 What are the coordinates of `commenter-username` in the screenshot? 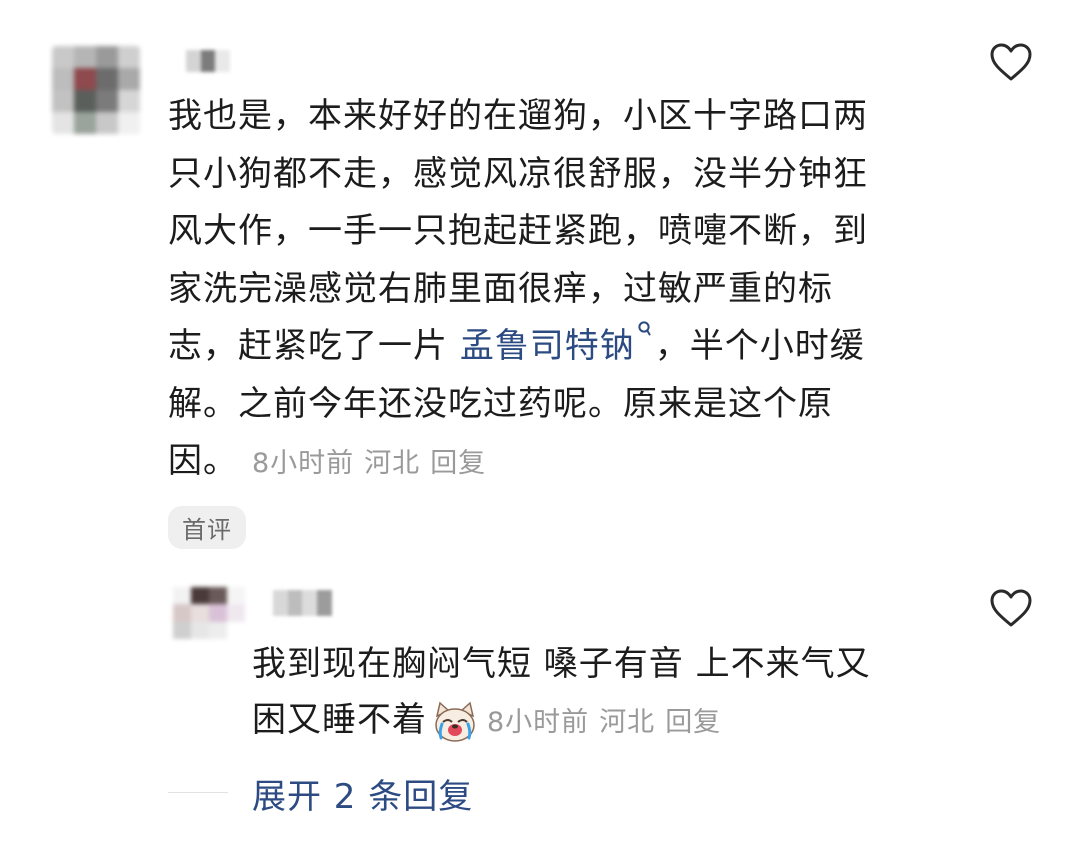 It's located at (208, 61).